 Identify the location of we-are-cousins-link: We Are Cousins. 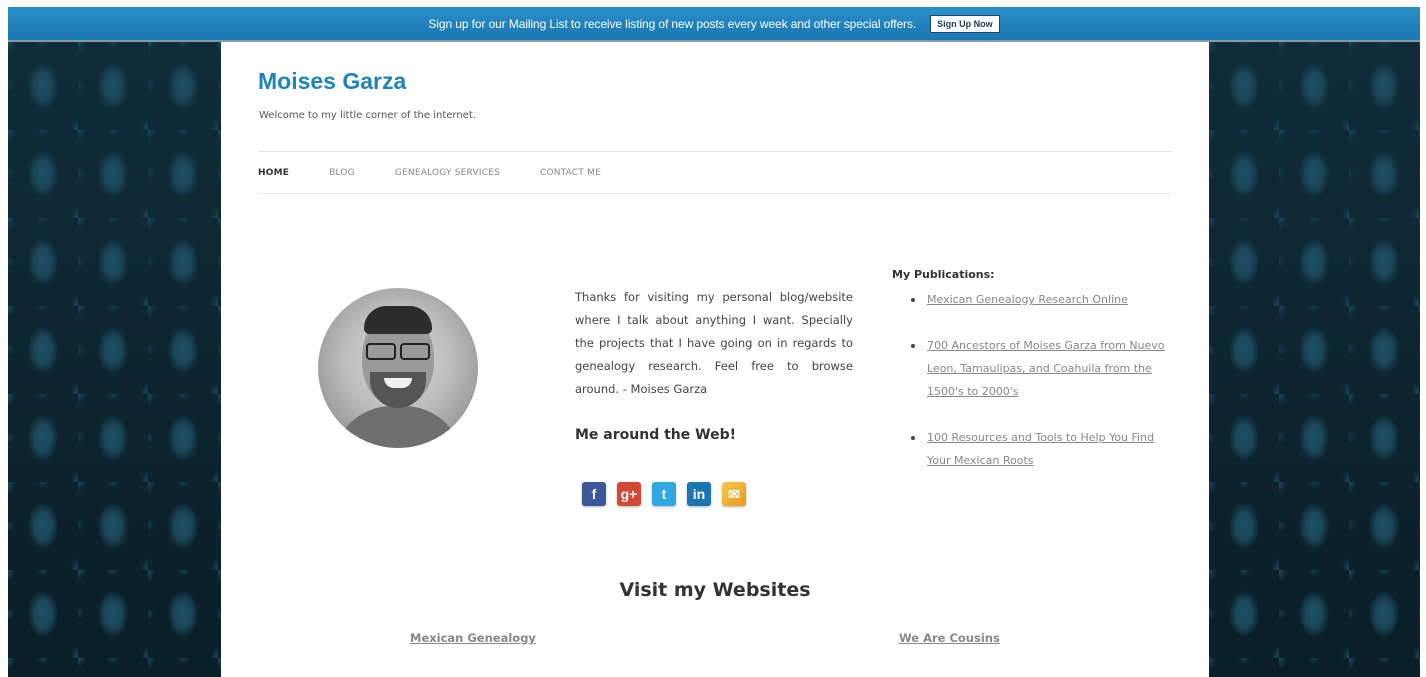
(949, 638).